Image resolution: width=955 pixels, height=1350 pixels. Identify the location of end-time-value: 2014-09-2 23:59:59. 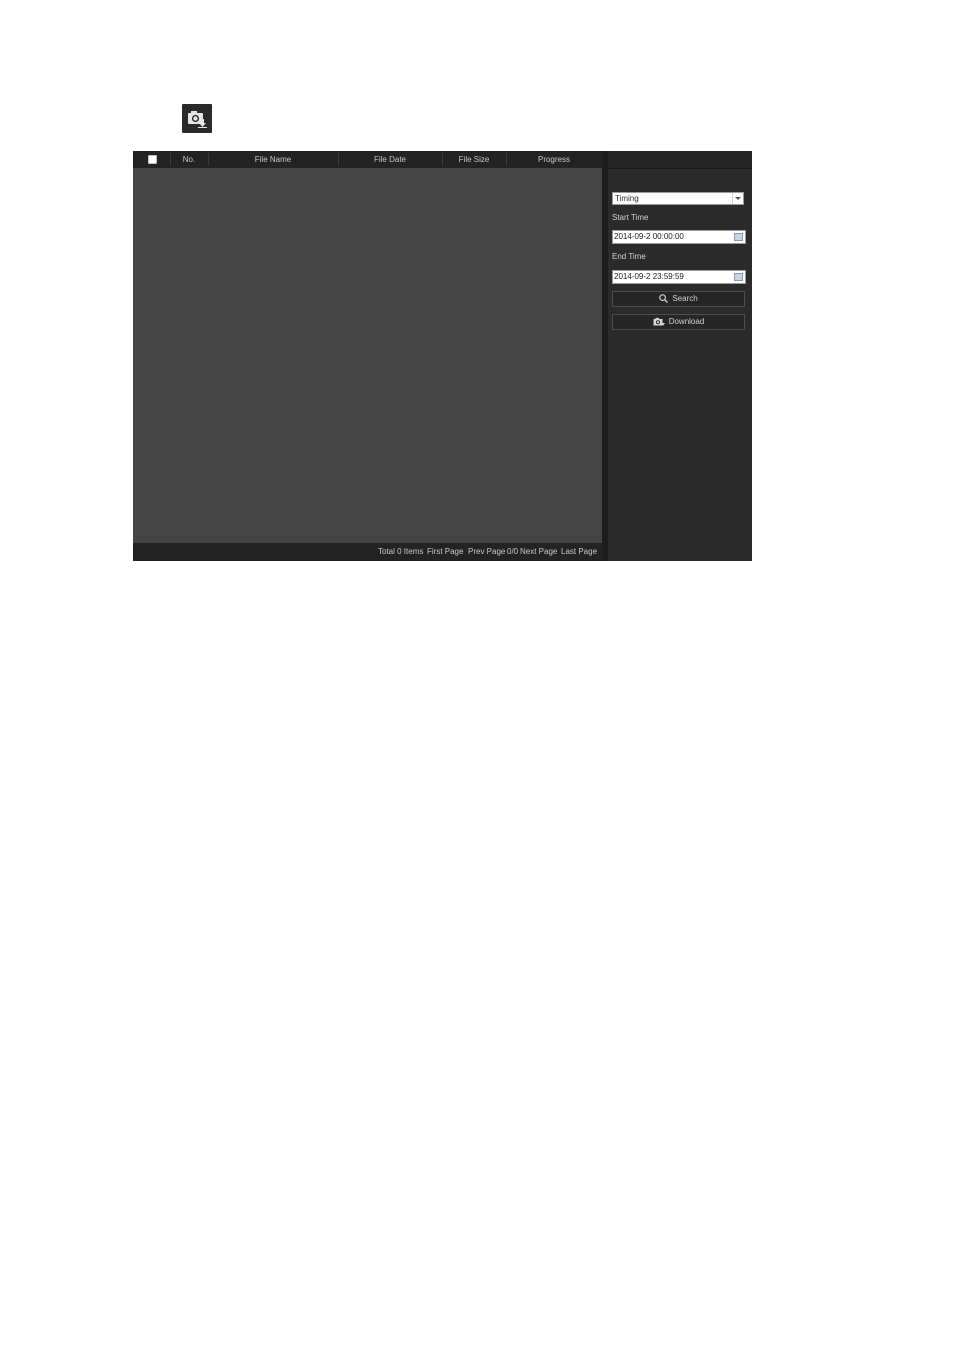
(649, 276).